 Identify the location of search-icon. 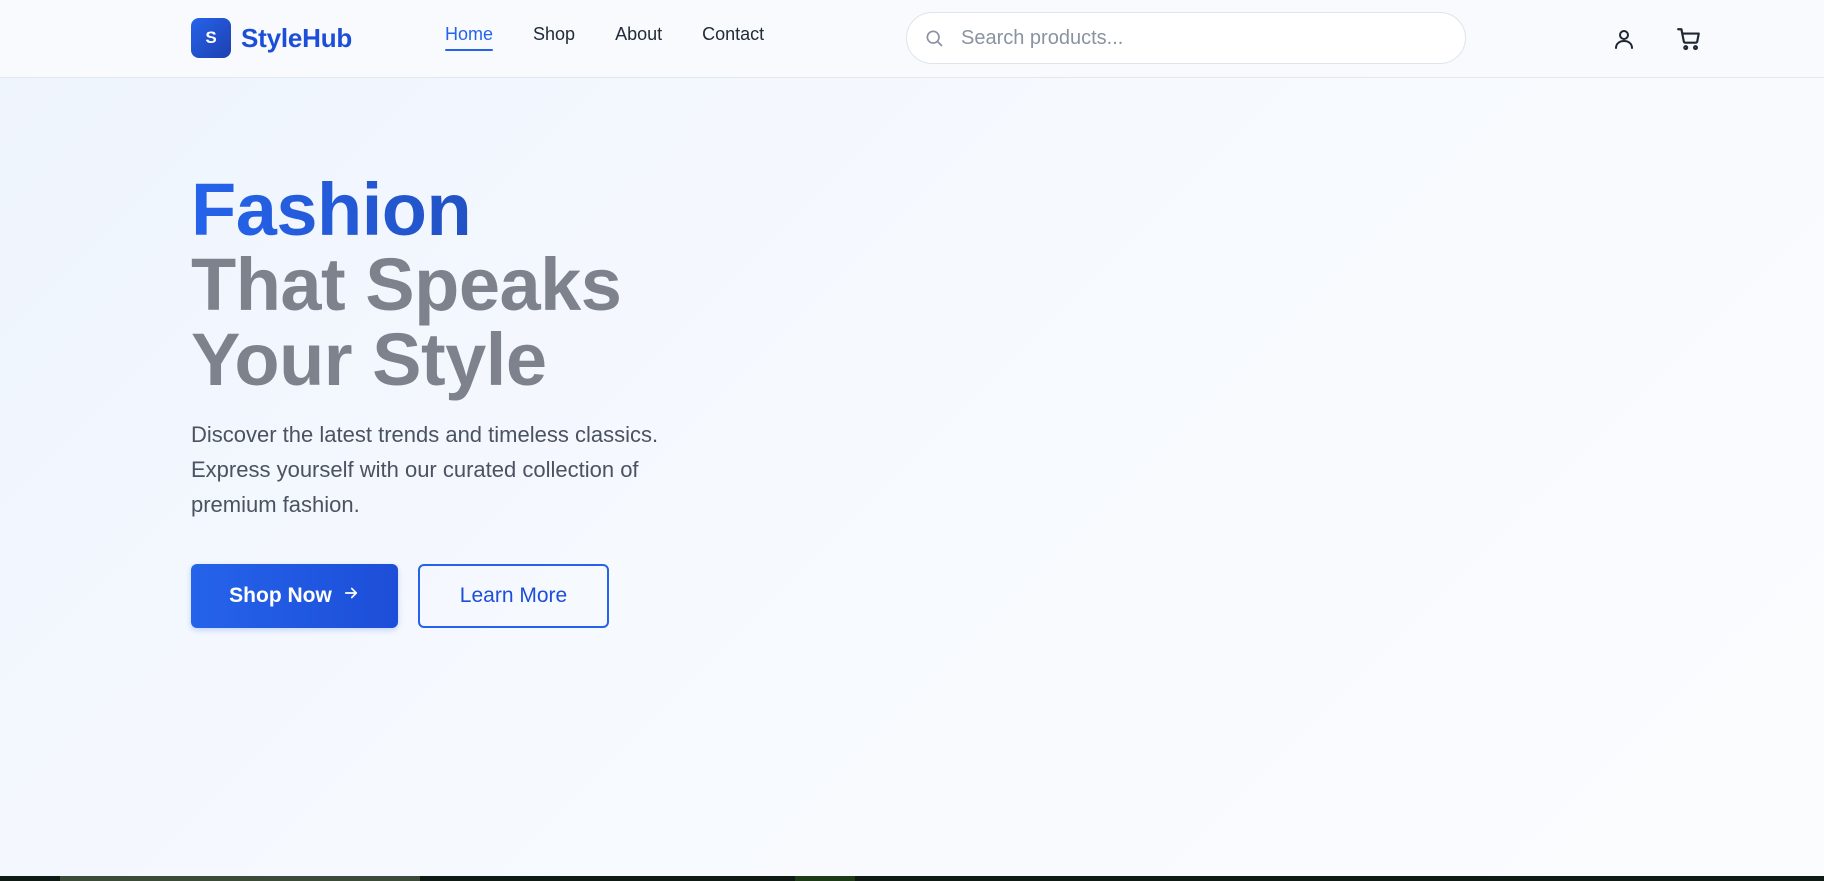
(934, 38).